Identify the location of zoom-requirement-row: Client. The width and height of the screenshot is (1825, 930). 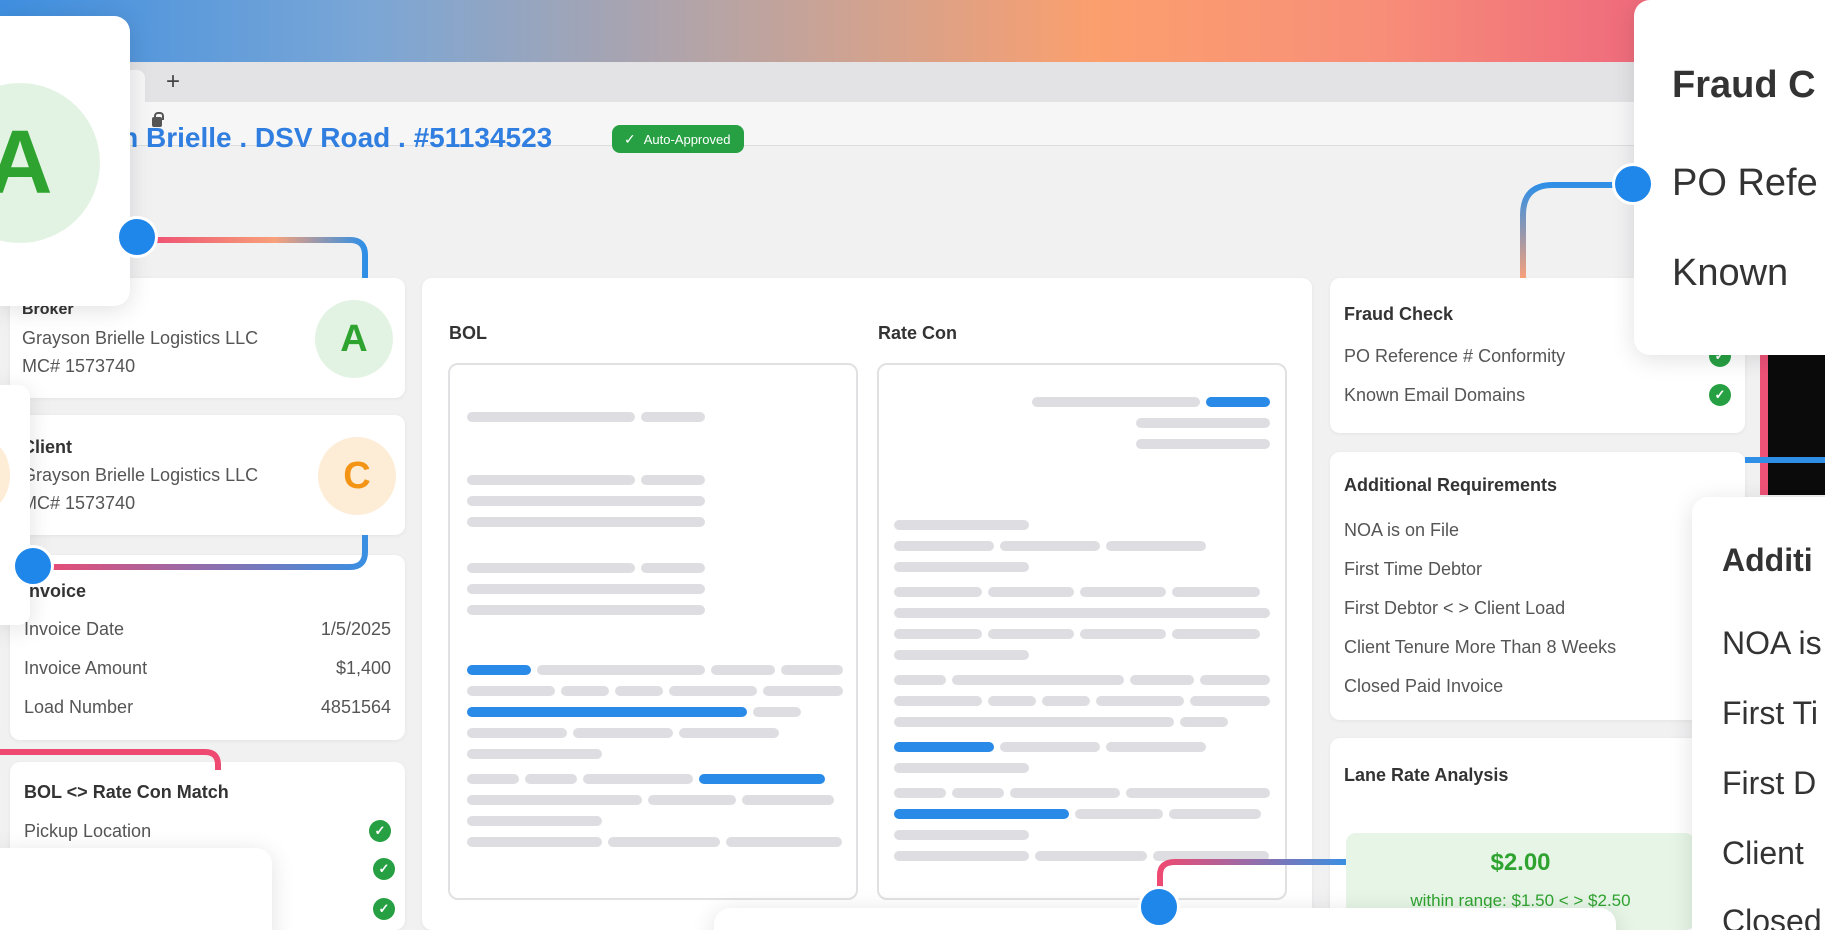
(1763, 853).